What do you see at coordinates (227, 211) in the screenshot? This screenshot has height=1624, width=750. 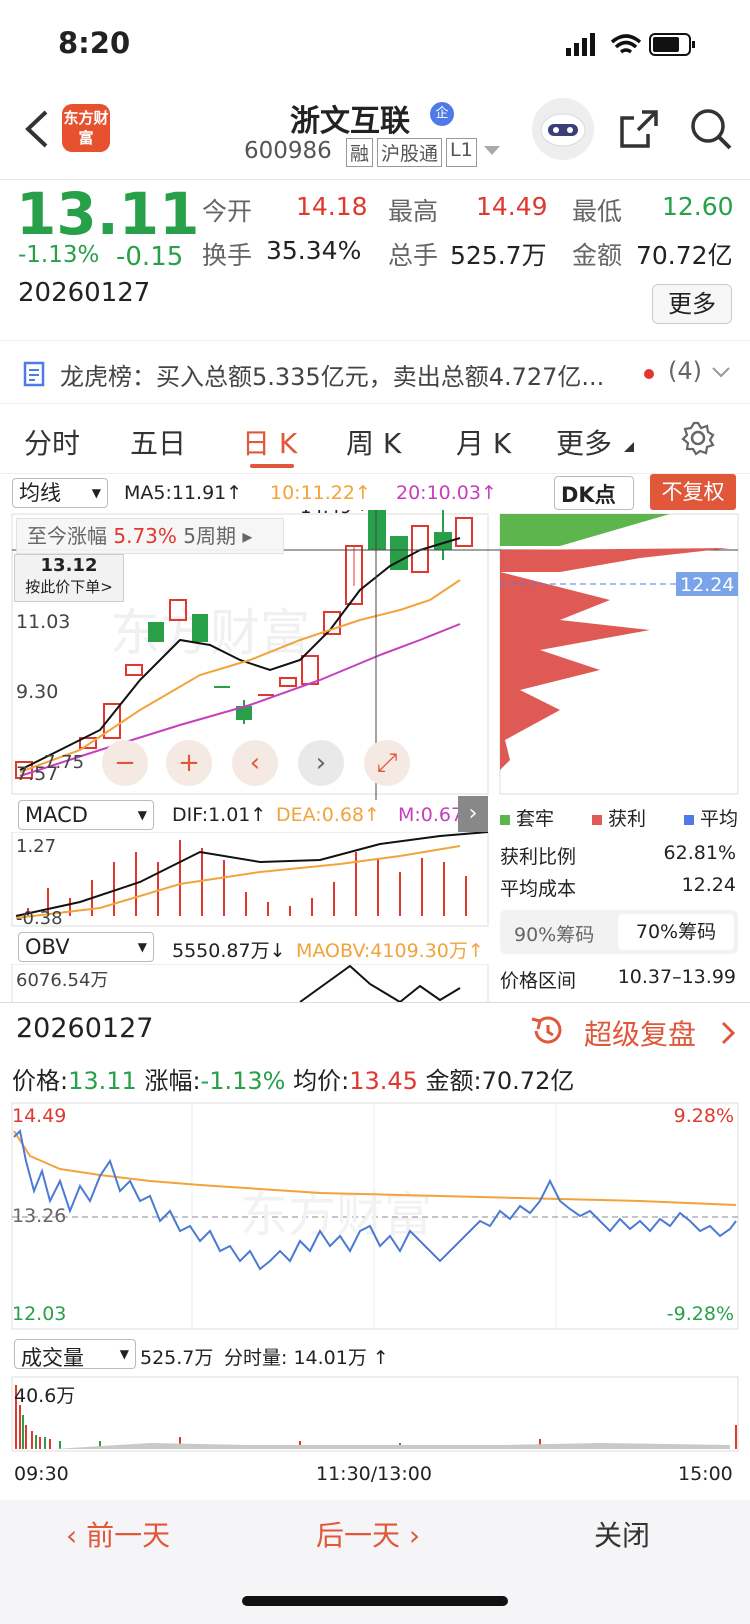 I see `open-label: 今开` at bounding box center [227, 211].